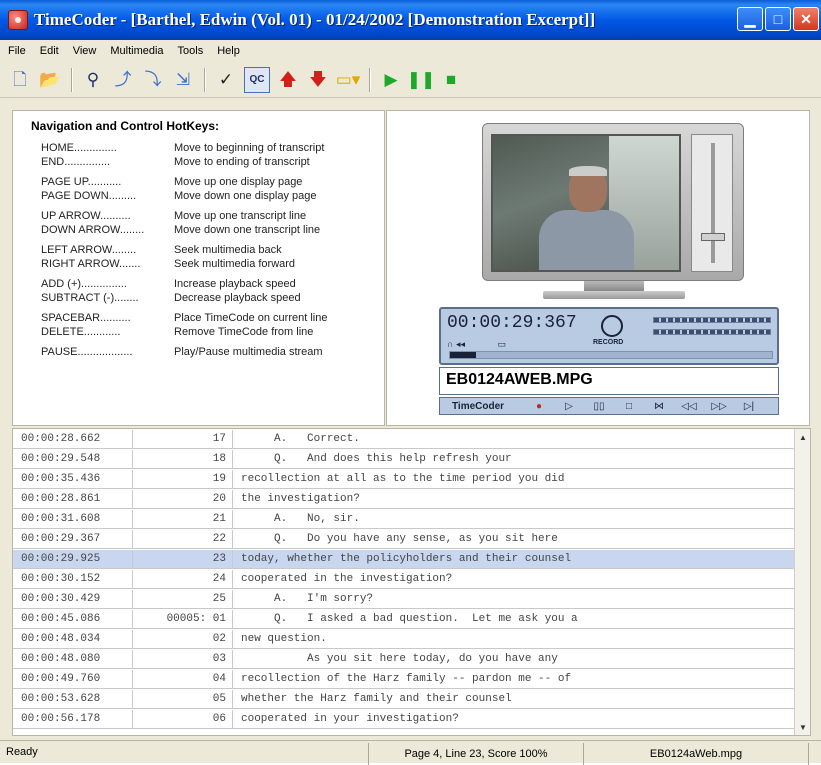  What do you see at coordinates (806, 19) in the screenshot?
I see `close-button: ✕` at bounding box center [806, 19].